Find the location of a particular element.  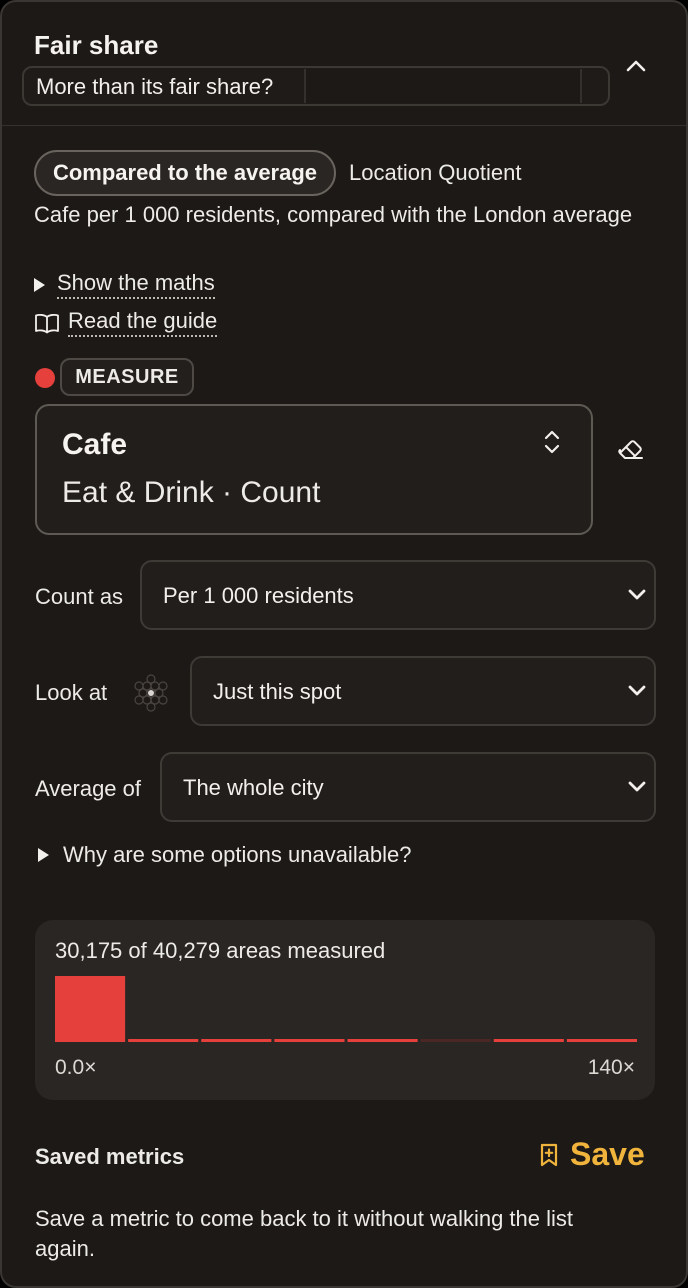

count-as-value: Per 1 000 residents is located at coordinates (258, 595).